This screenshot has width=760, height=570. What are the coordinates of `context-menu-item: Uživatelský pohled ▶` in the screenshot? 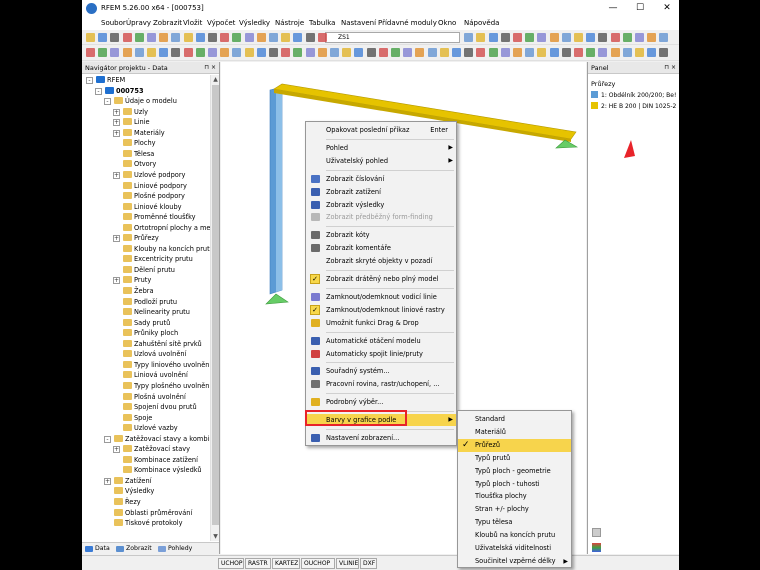 It's located at (381, 161).